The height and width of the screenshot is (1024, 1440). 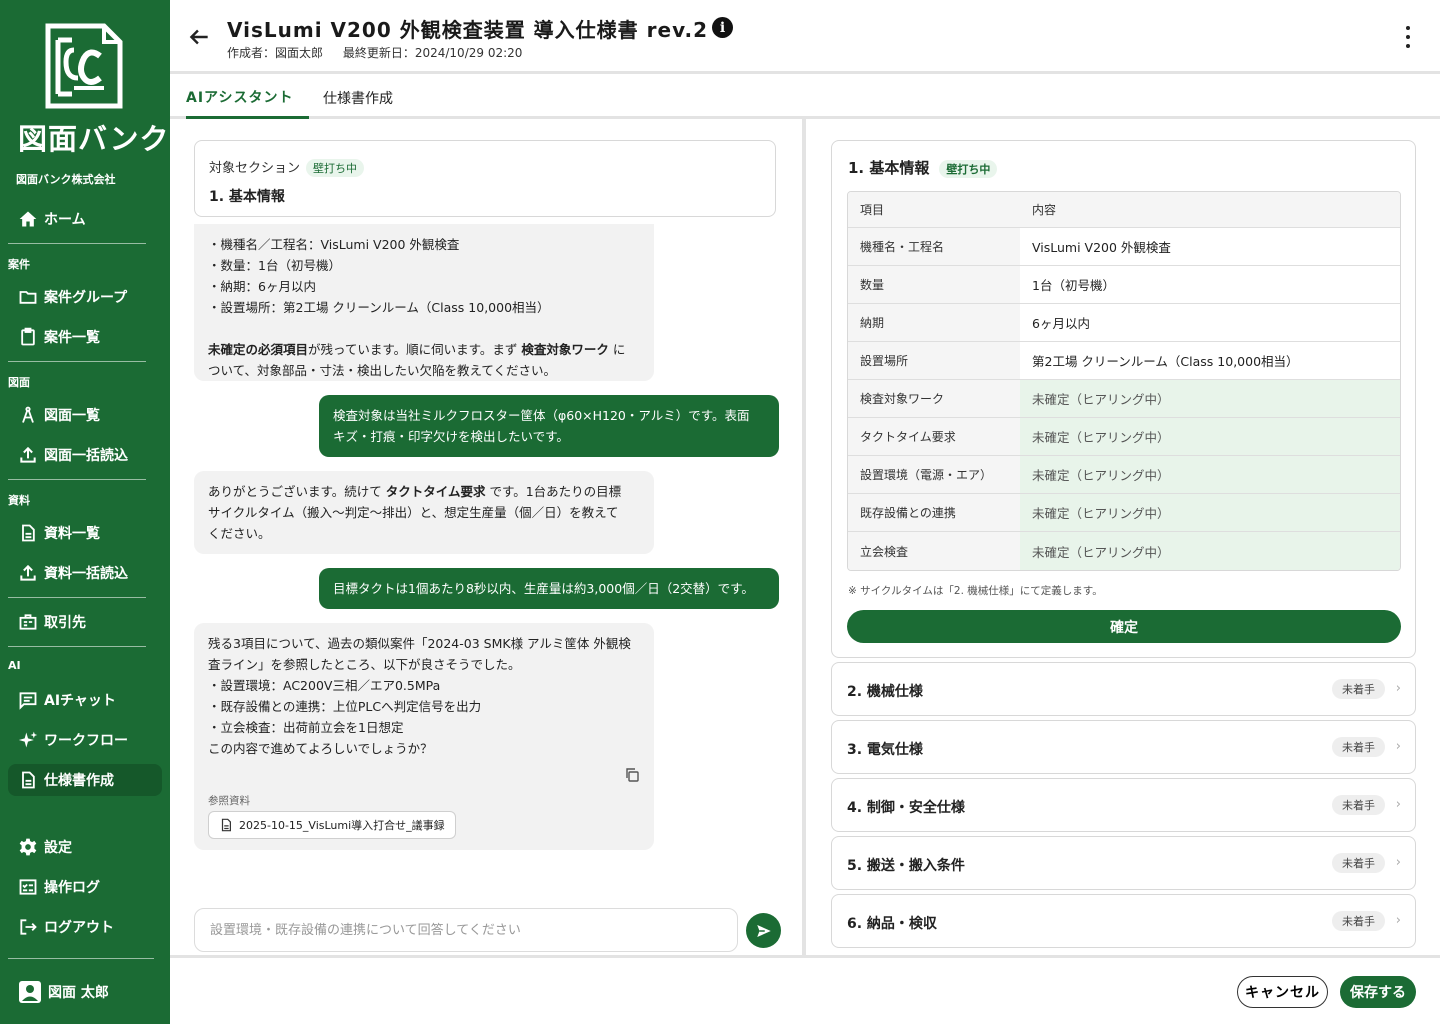 I want to click on nav-material-list: 資料一覧, so click(x=85, y=533).